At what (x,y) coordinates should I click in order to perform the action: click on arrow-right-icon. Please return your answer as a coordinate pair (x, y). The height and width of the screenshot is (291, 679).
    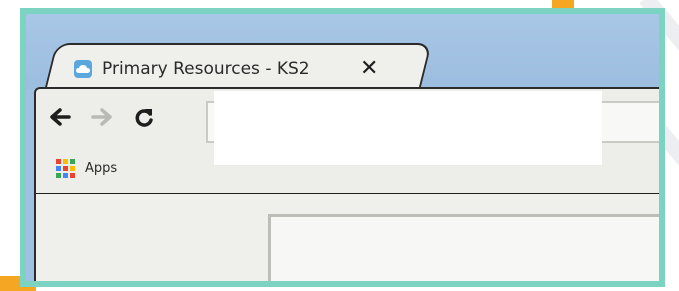
    Looking at the image, I should click on (102, 119).